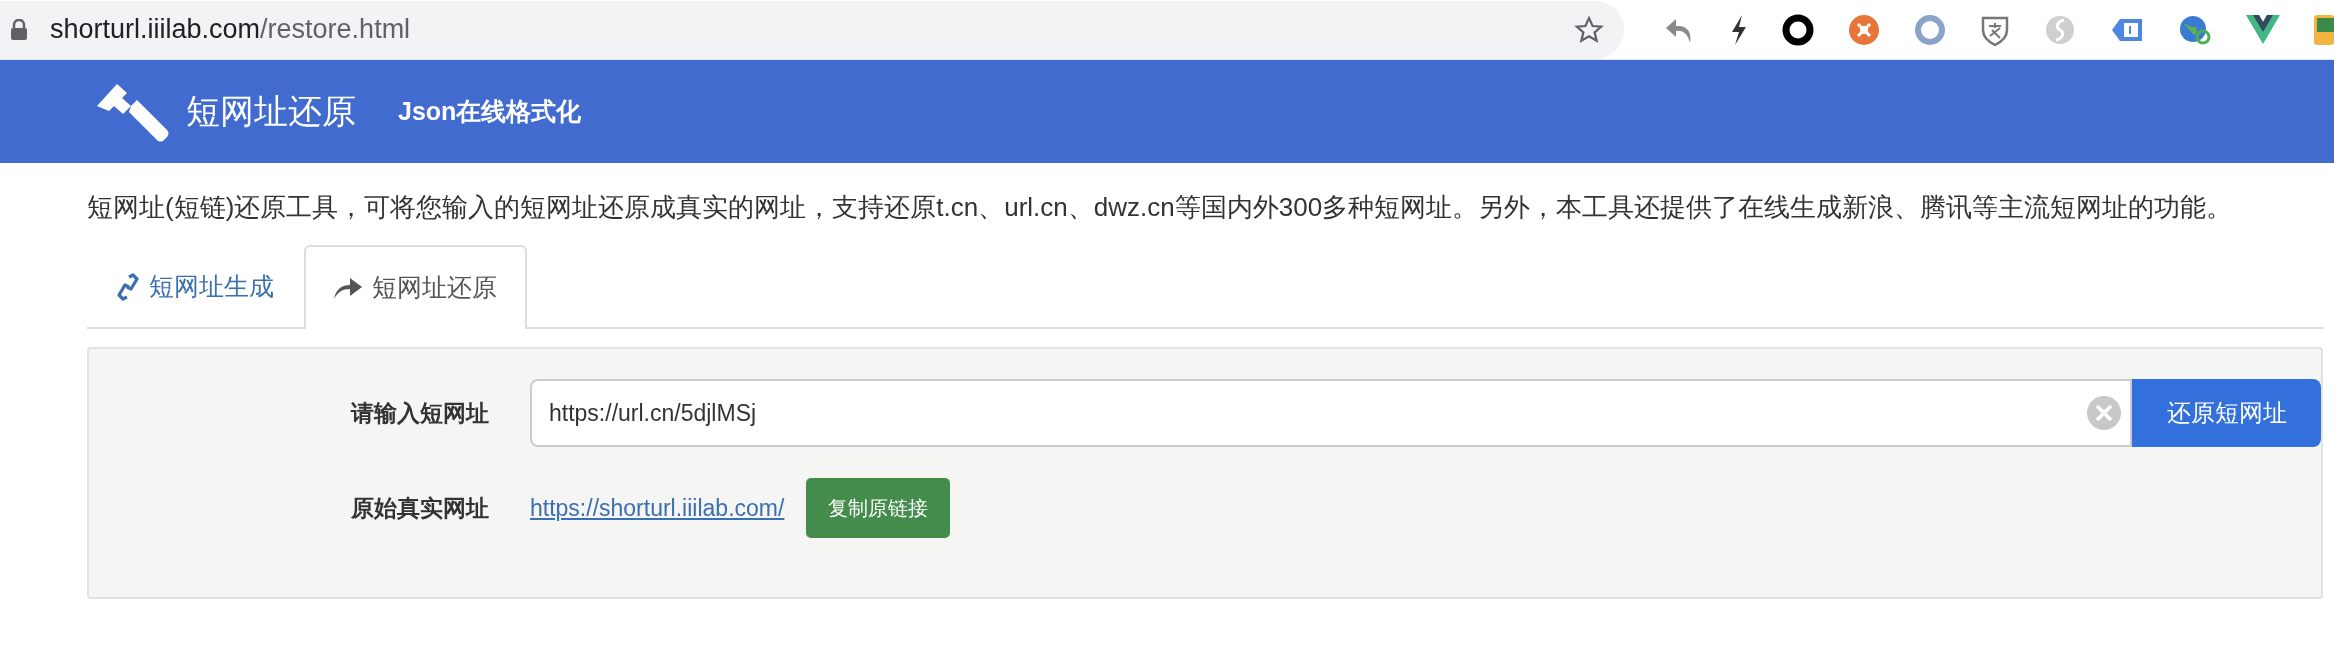  Describe the element at coordinates (19, 29) in the screenshot. I see `lock-icon` at that location.